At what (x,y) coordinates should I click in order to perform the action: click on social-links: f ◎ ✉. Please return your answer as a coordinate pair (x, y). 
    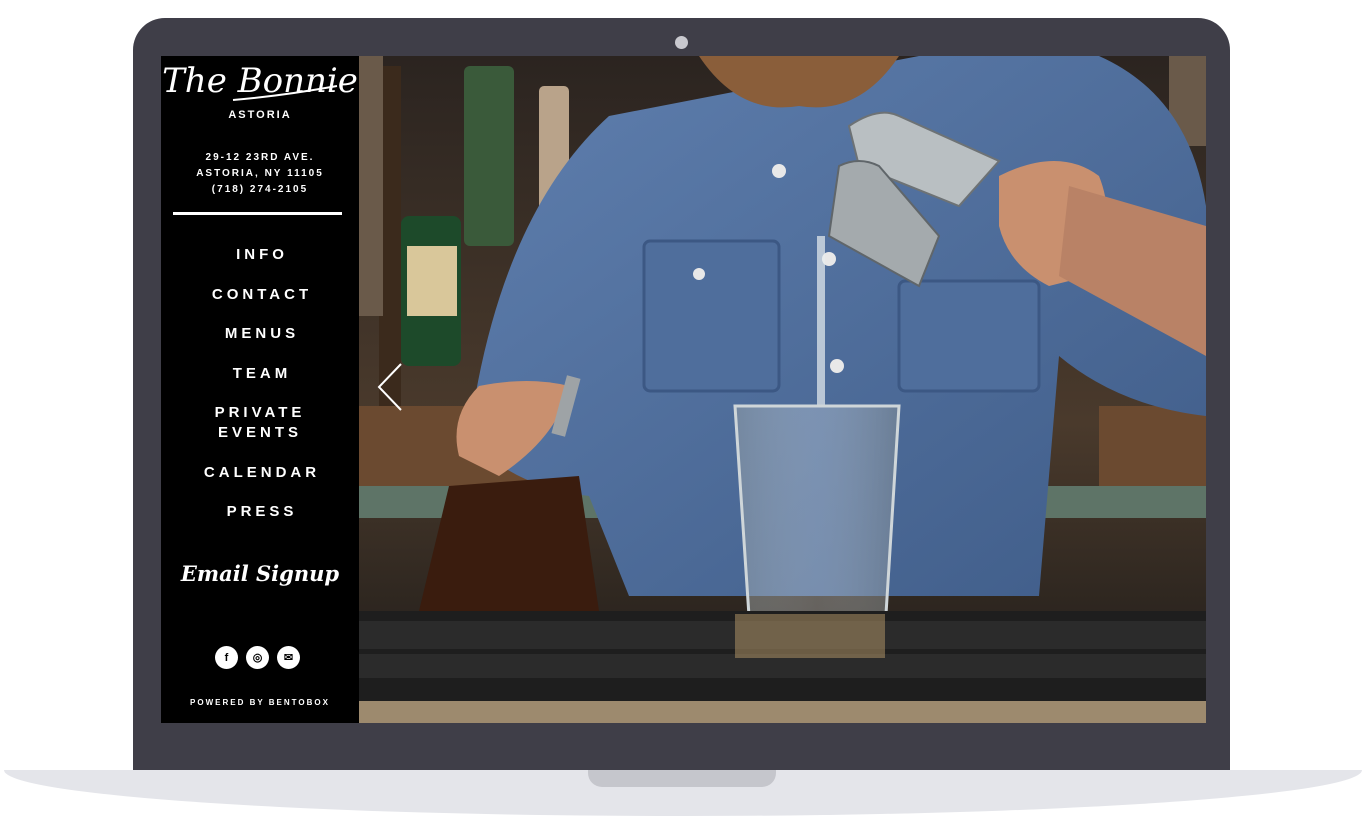
    Looking at the image, I should click on (257, 657).